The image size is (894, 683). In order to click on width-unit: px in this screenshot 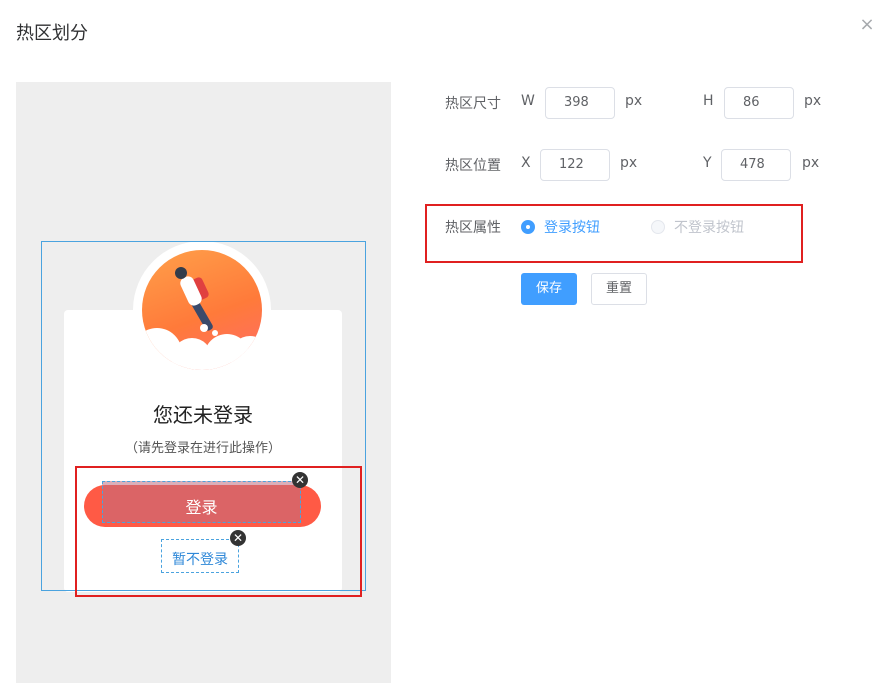, I will do `click(634, 101)`.